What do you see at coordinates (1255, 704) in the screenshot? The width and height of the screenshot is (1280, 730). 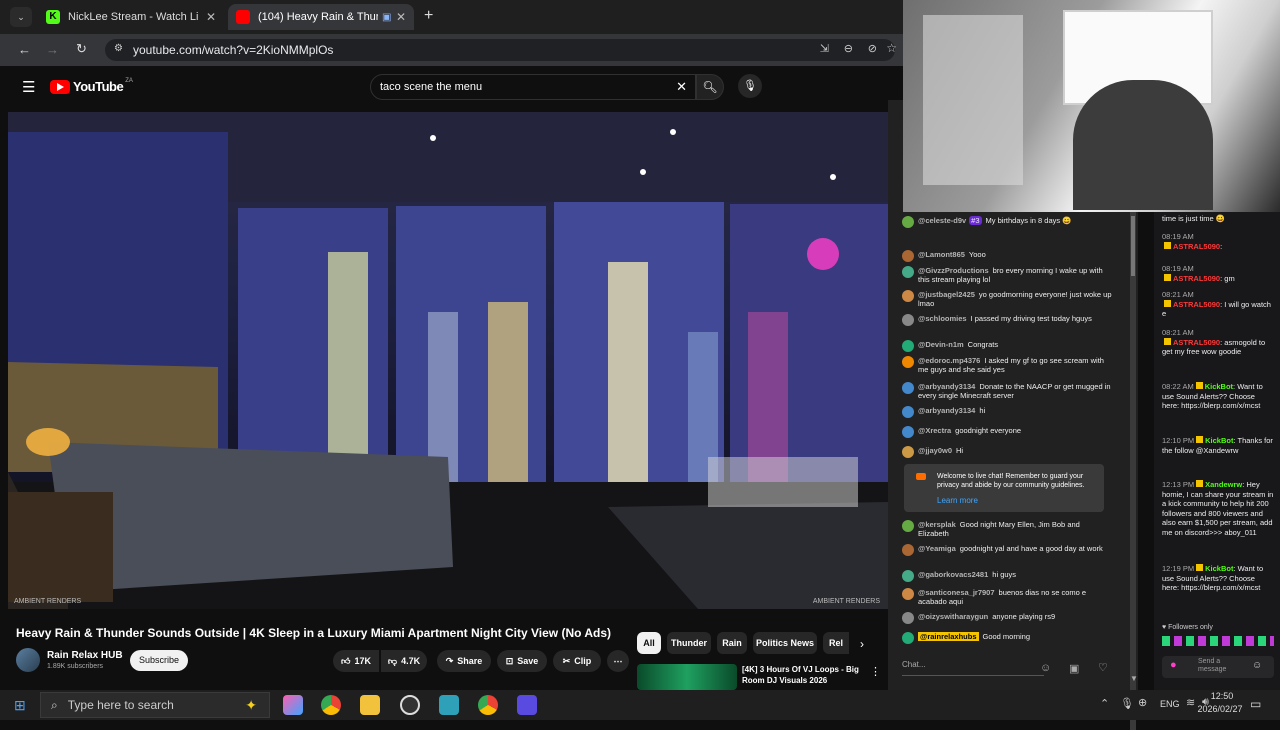 I see `notifications-icon: ▭` at bounding box center [1255, 704].